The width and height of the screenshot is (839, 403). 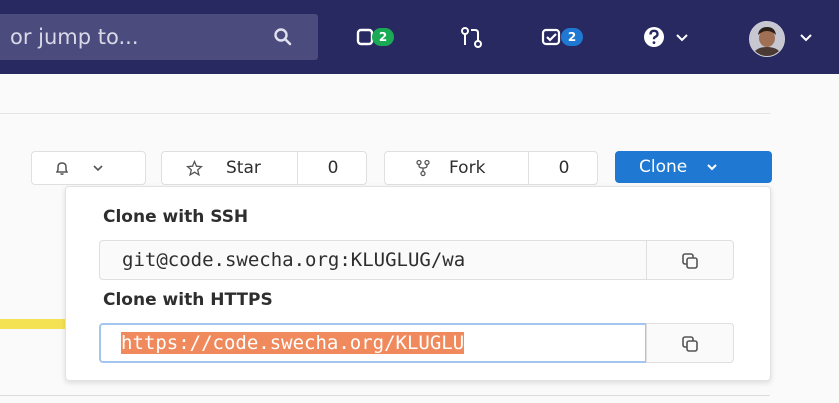 What do you see at coordinates (423, 168) in the screenshot?
I see `fork-icon` at bounding box center [423, 168].